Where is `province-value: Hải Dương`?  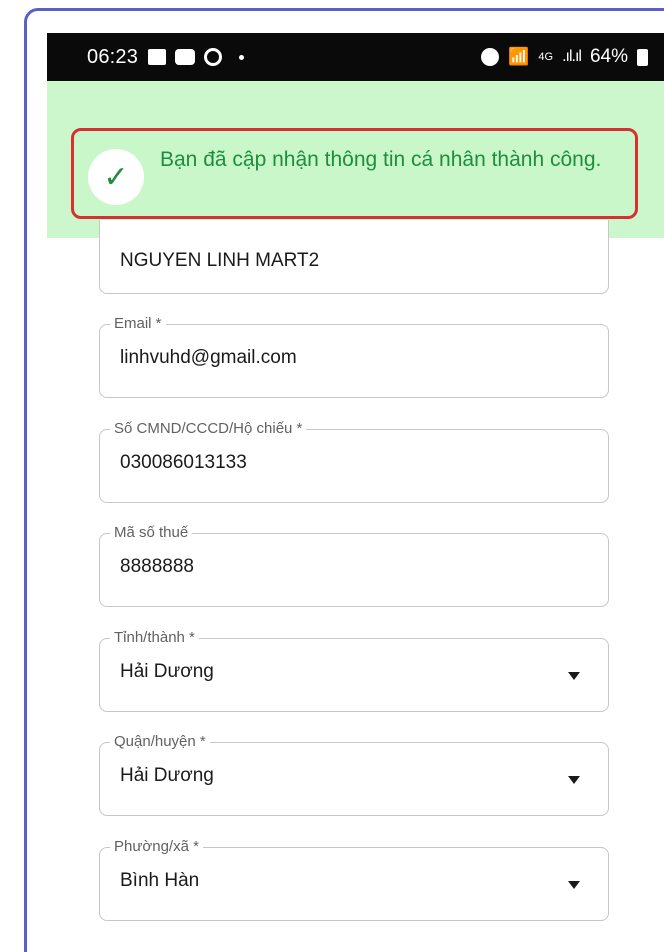
province-value: Hải Dương is located at coordinates (167, 671).